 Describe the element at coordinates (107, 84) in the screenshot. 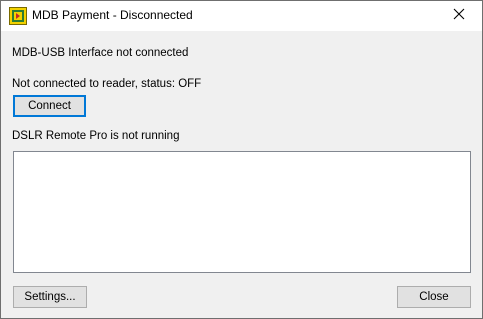

I see `reader-status-label: Not connected to reader, status: OFF` at that location.